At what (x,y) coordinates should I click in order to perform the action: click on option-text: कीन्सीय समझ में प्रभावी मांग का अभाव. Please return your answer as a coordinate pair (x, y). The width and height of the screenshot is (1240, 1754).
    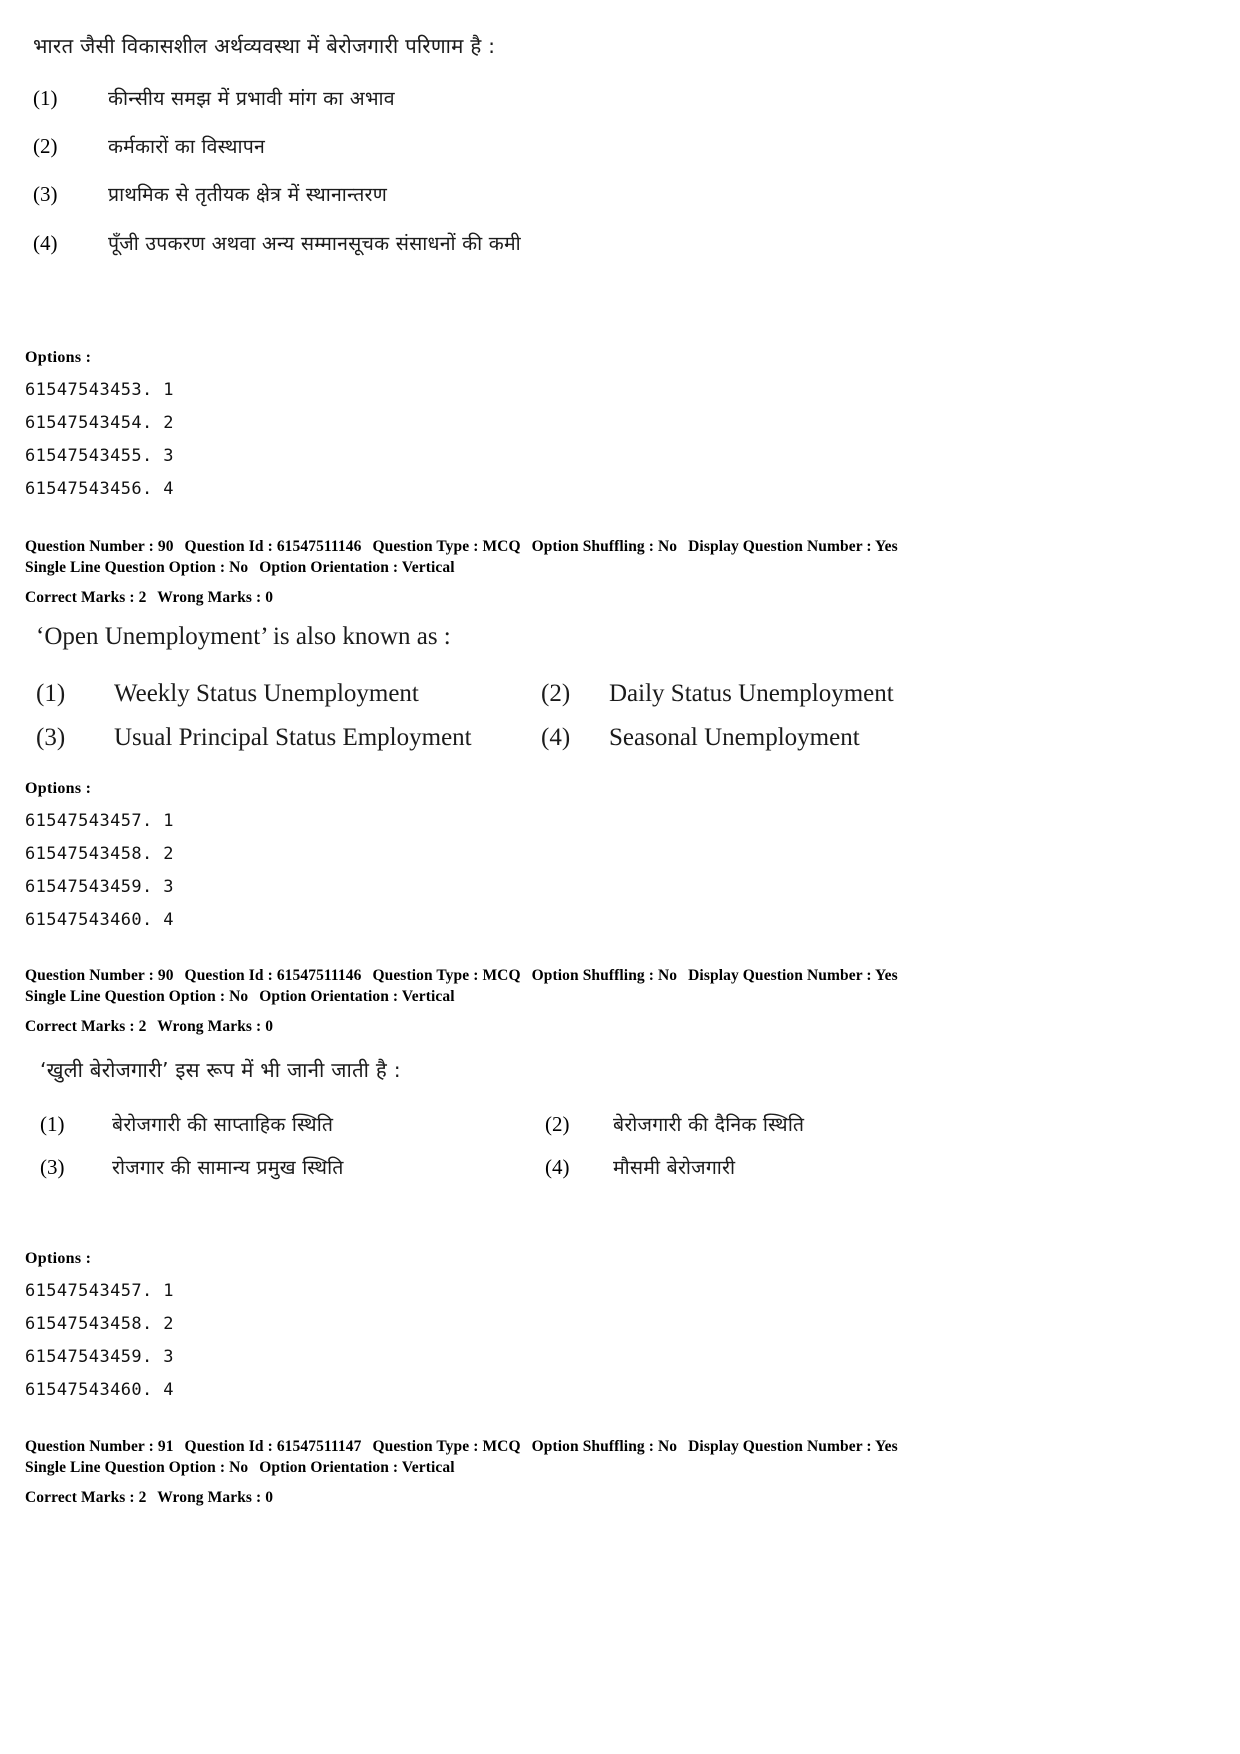
    Looking at the image, I should click on (251, 98).